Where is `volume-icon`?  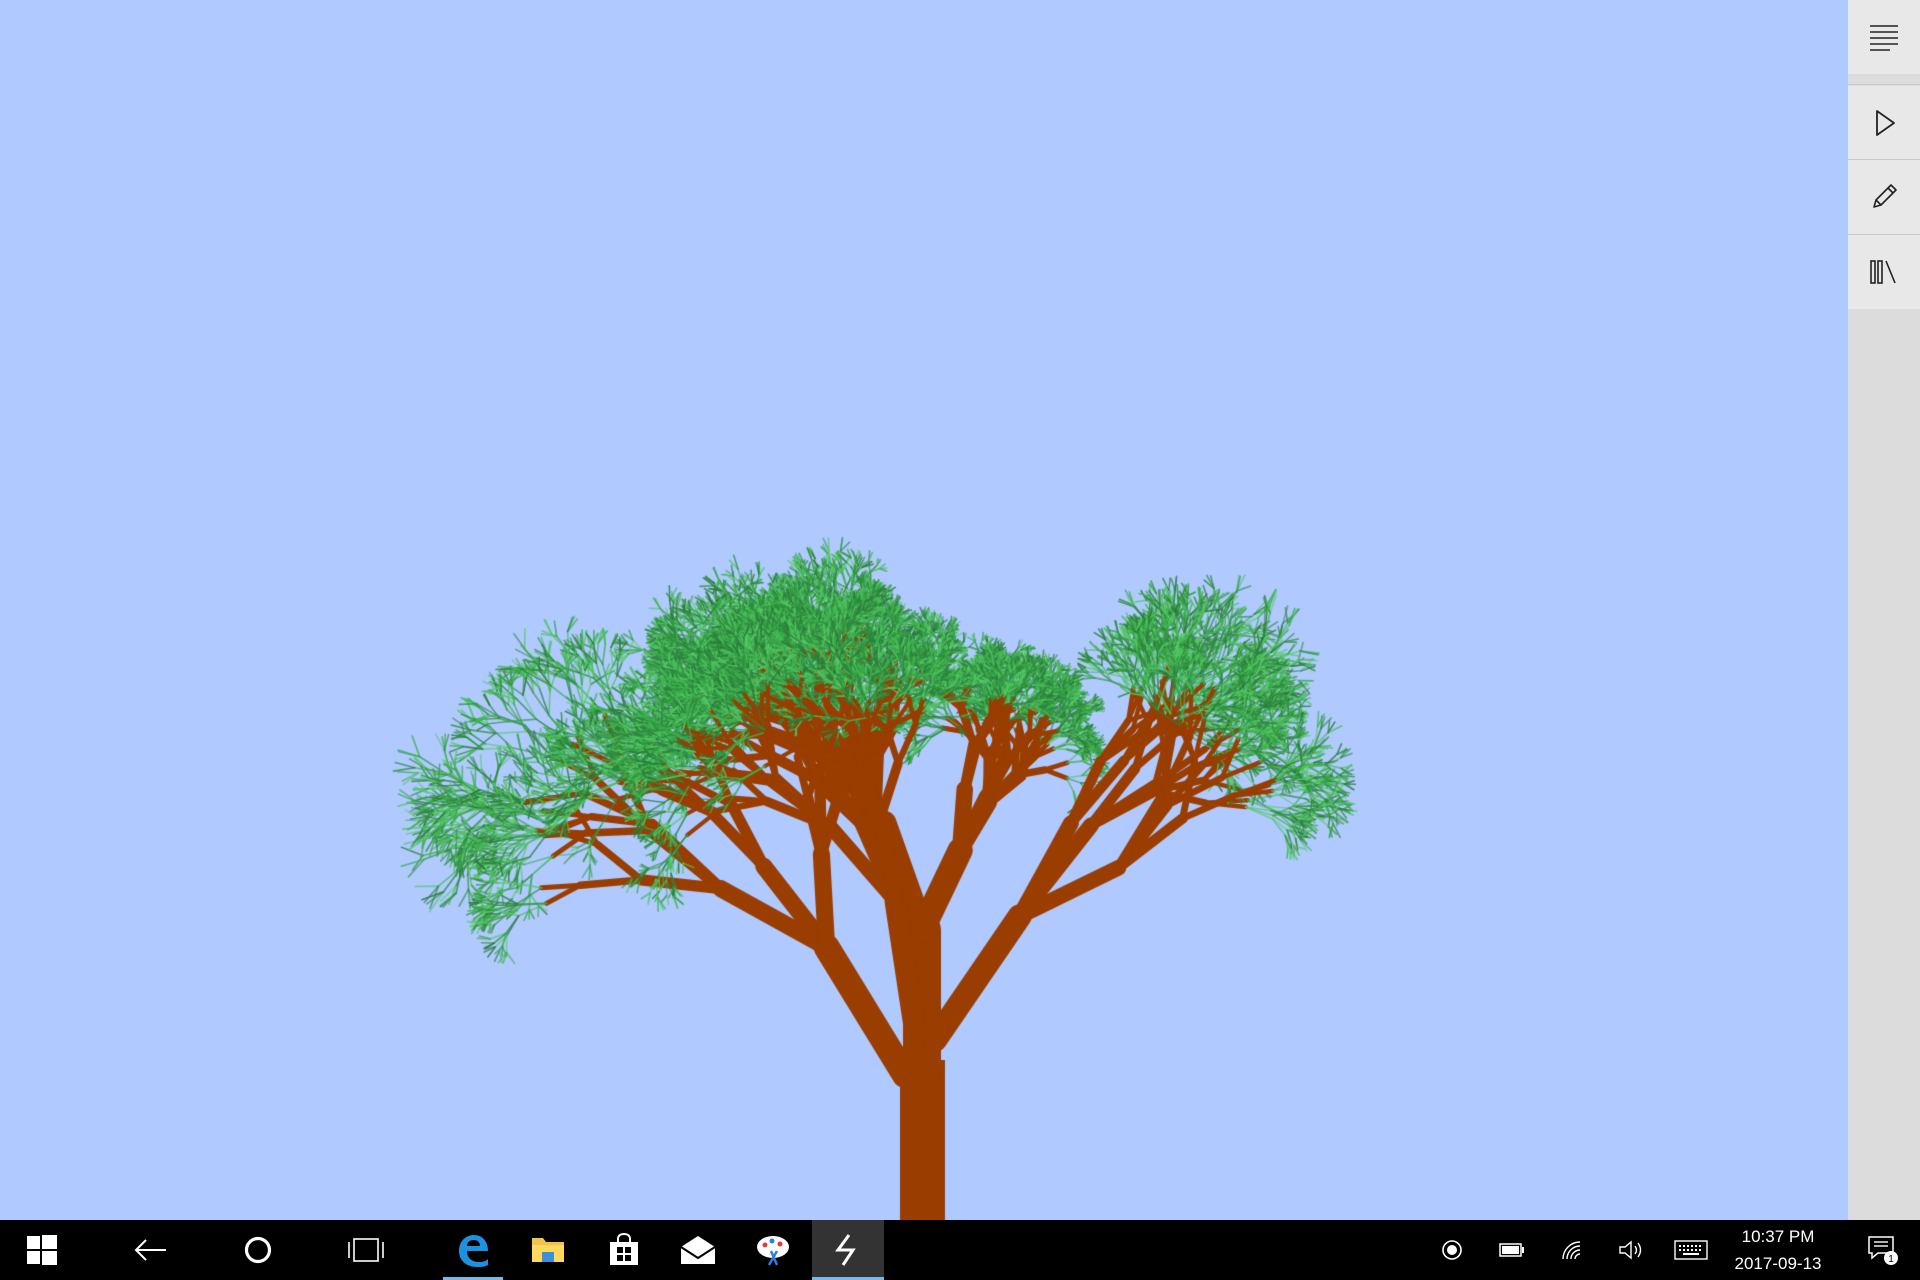 volume-icon is located at coordinates (1630, 1250).